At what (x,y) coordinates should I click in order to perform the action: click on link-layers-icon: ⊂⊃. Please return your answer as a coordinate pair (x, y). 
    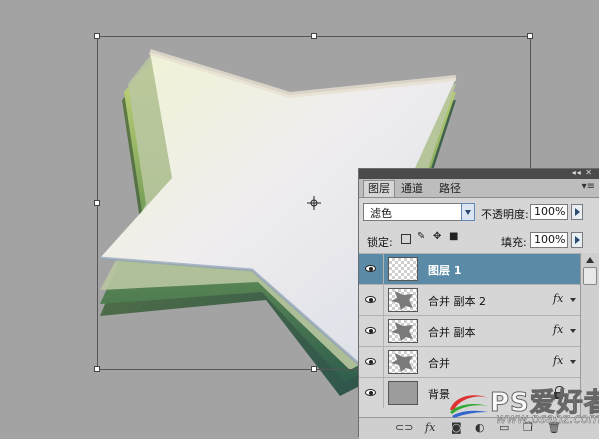
    Looking at the image, I should click on (404, 427).